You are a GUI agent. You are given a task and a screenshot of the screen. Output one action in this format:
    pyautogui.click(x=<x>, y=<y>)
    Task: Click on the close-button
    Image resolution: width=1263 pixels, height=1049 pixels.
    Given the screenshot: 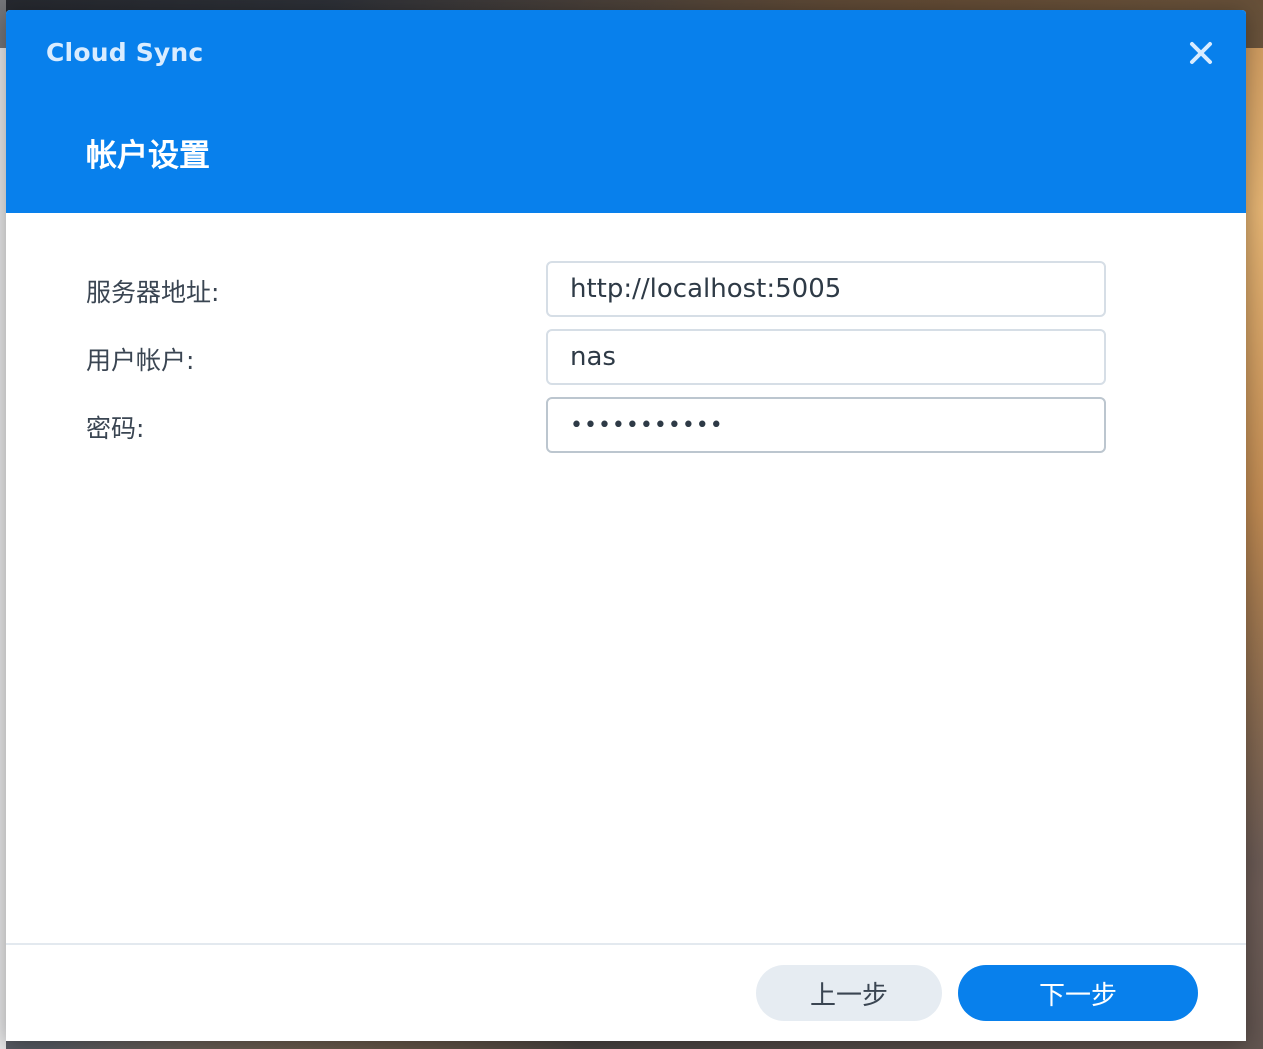 What is the action you would take?
    pyautogui.click(x=1201, y=53)
    